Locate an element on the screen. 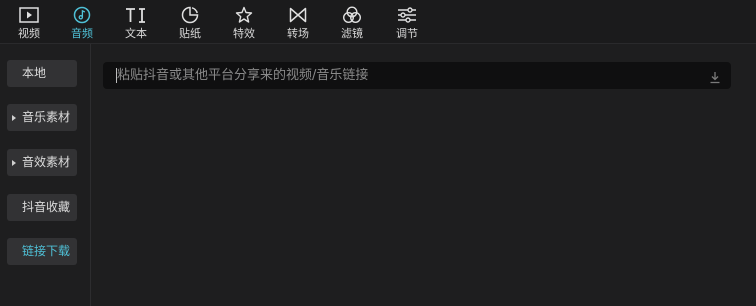  sidebar-item-label: 抖音收藏 is located at coordinates (46, 207).